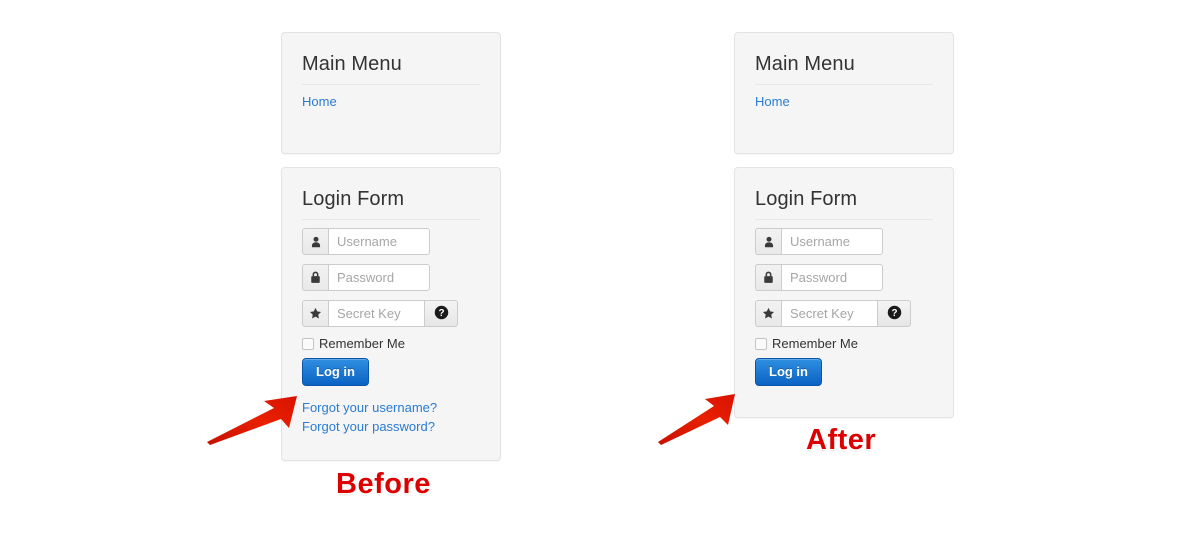 This screenshot has width=1197, height=537. Describe the element at coordinates (252, 420) in the screenshot. I see `before-annotation-arrow` at that location.